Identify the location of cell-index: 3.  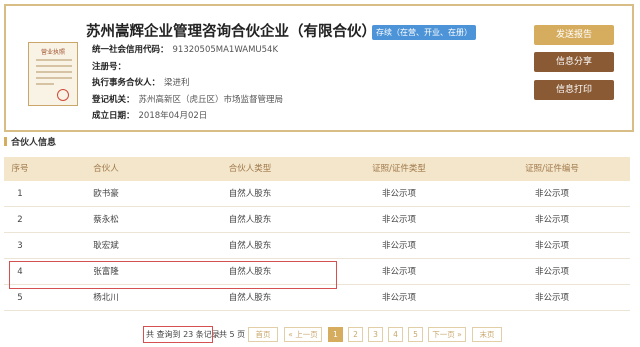
(20, 246).